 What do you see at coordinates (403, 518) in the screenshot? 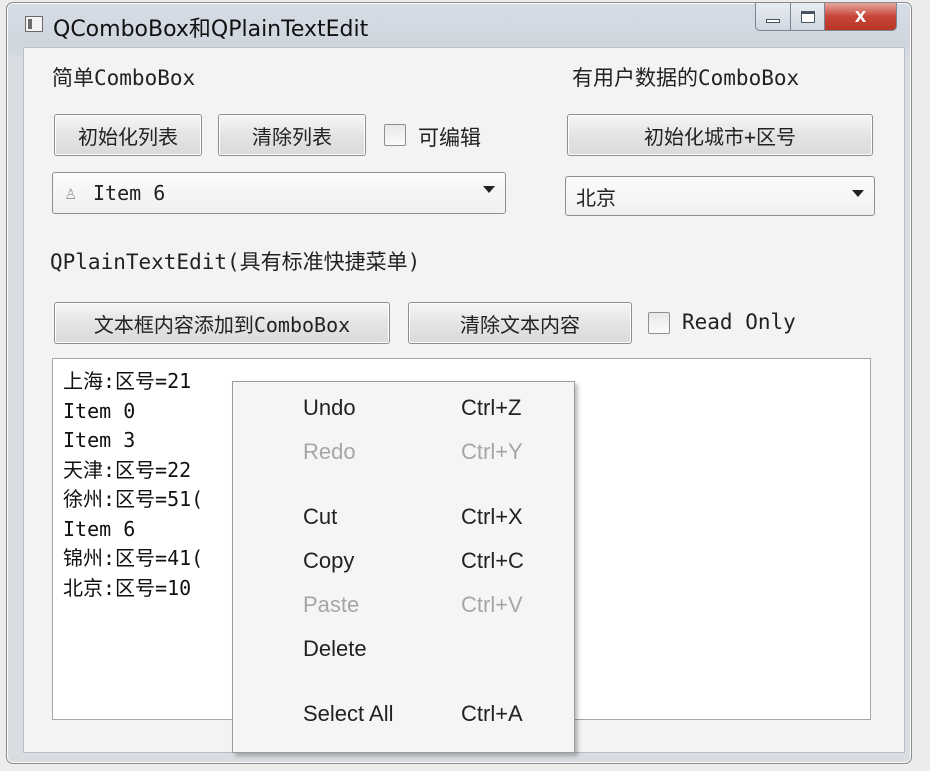
I see `menu-item-cut: Cut Ctrl+X` at bounding box center [403, 518].